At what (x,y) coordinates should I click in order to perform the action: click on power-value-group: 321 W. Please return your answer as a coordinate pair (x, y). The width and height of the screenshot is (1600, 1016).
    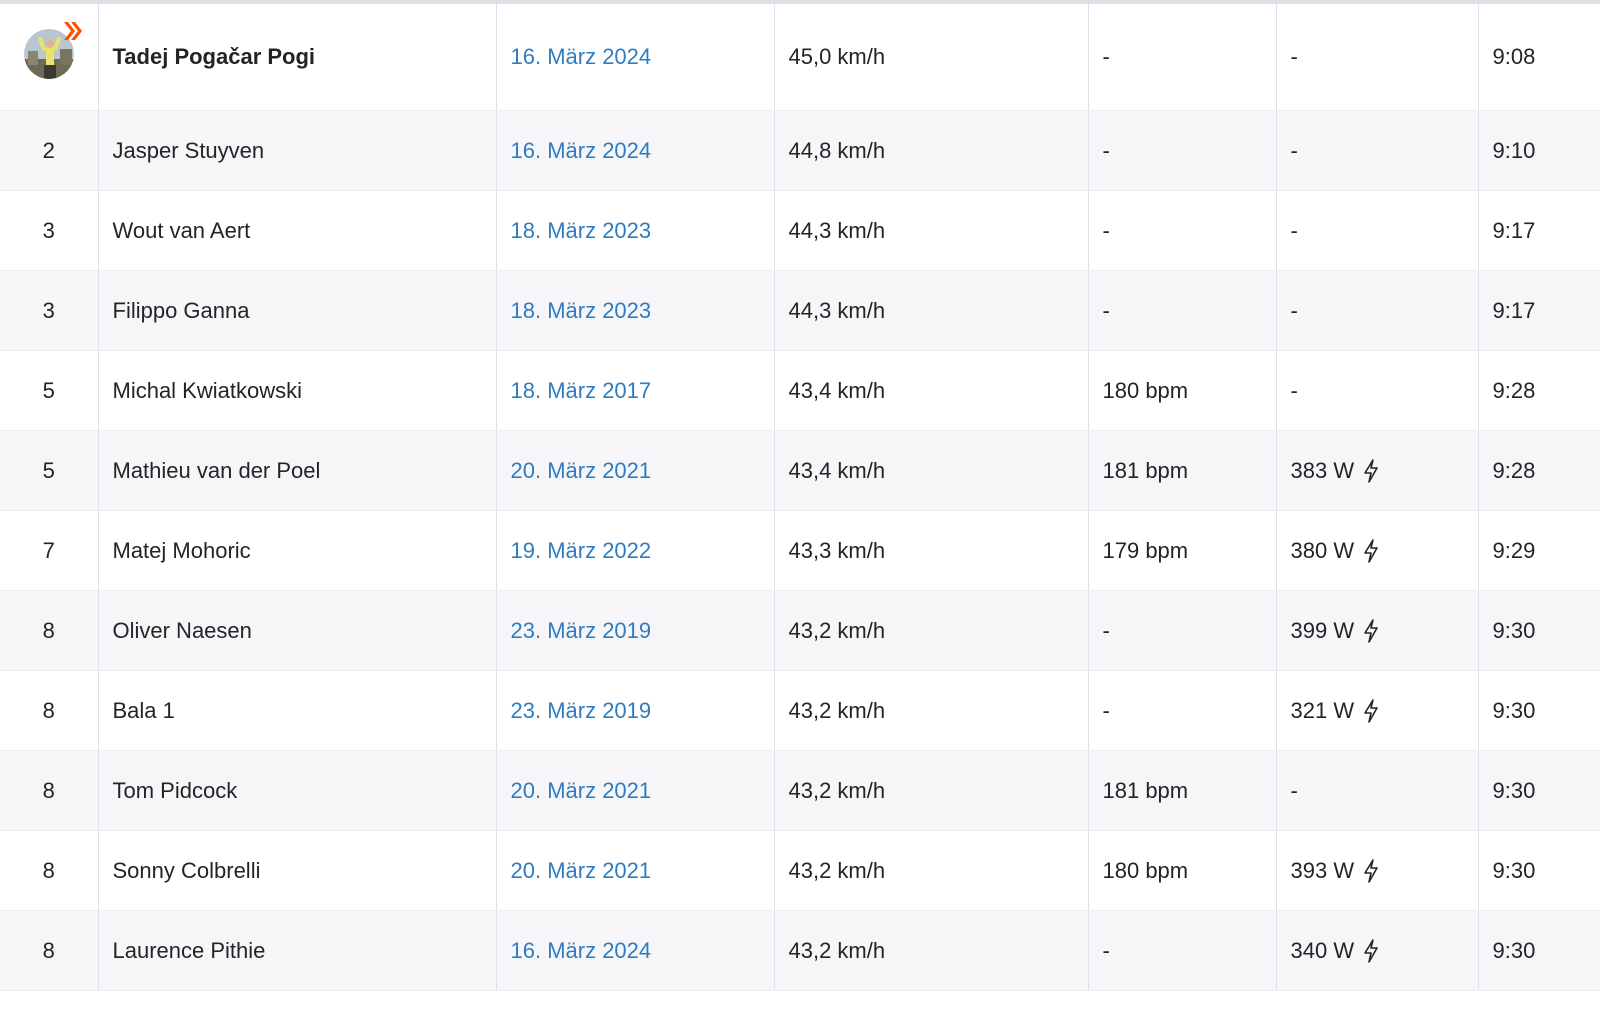
    Looking at the image, I should click on (1336, 711).